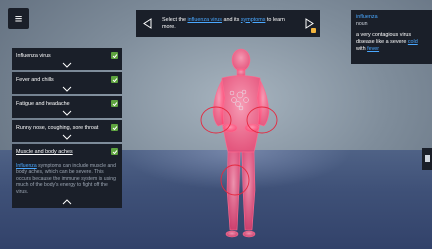 Image resolution: width=432 pixels, height=249 pixels. I want to click on side-panel-tab, so click(427, 159).